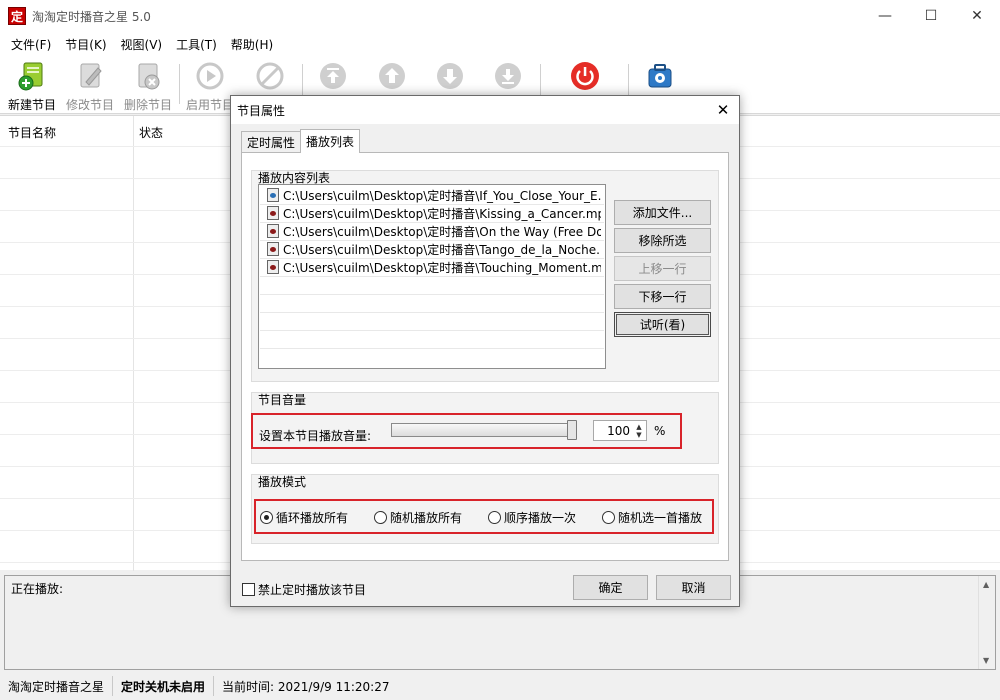  Describe the element at coordinates (450, 76) in the screenshot. I see `arrow-down-icon` at that location.